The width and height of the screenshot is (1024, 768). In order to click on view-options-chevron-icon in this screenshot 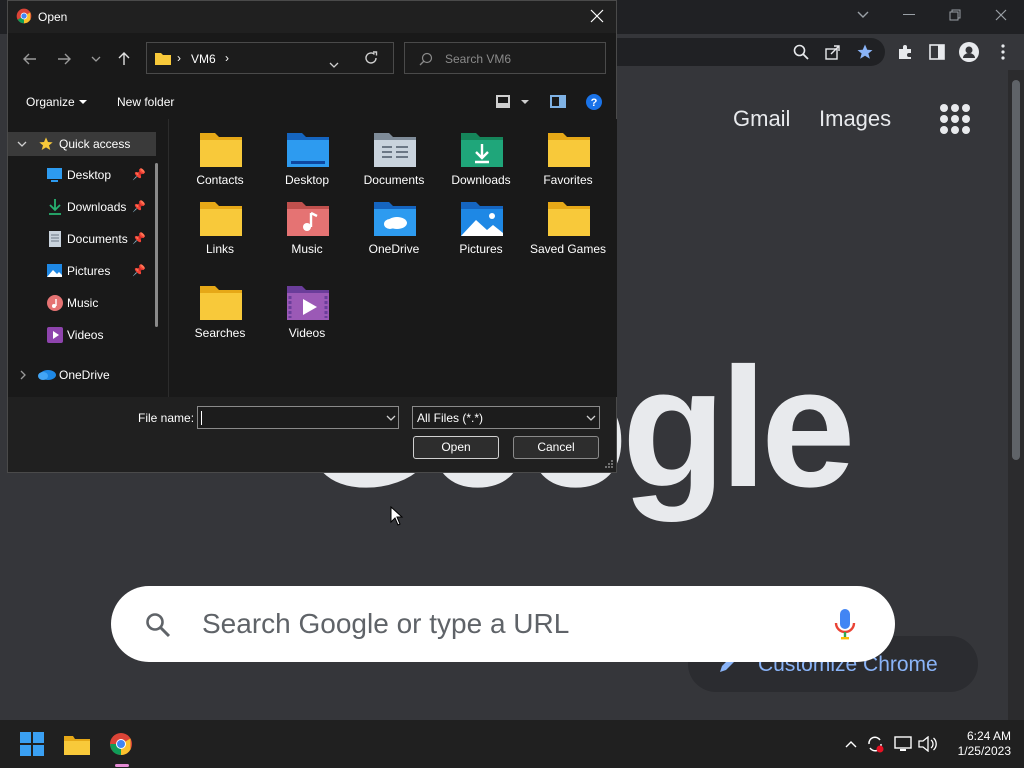, I will do `click(525, 102)`.